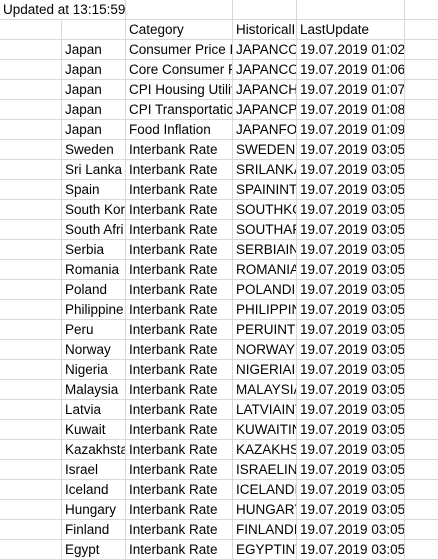  What do you see at coordinates (94, 270) in the screenshot?
I see `country-cell: Romania` at bounding box center [94, 270].